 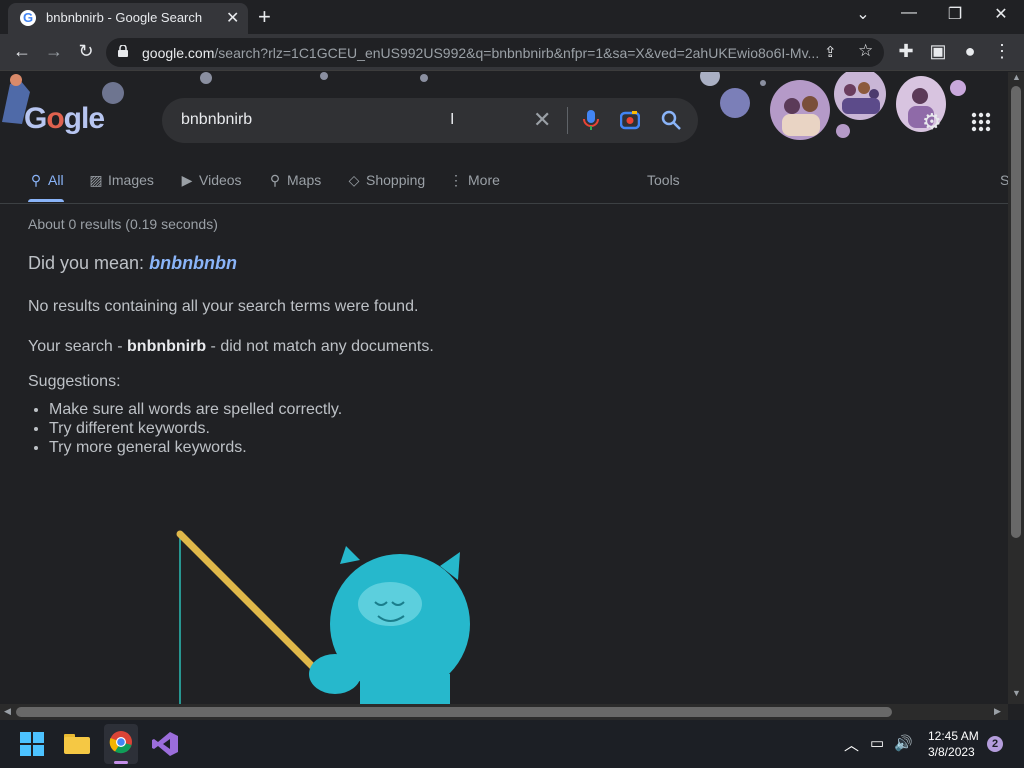 What do you see at coordinates (1016, 312) in the screenshot?
I see `vertical-scroll-thumb` at bounding box center [1016, 312].